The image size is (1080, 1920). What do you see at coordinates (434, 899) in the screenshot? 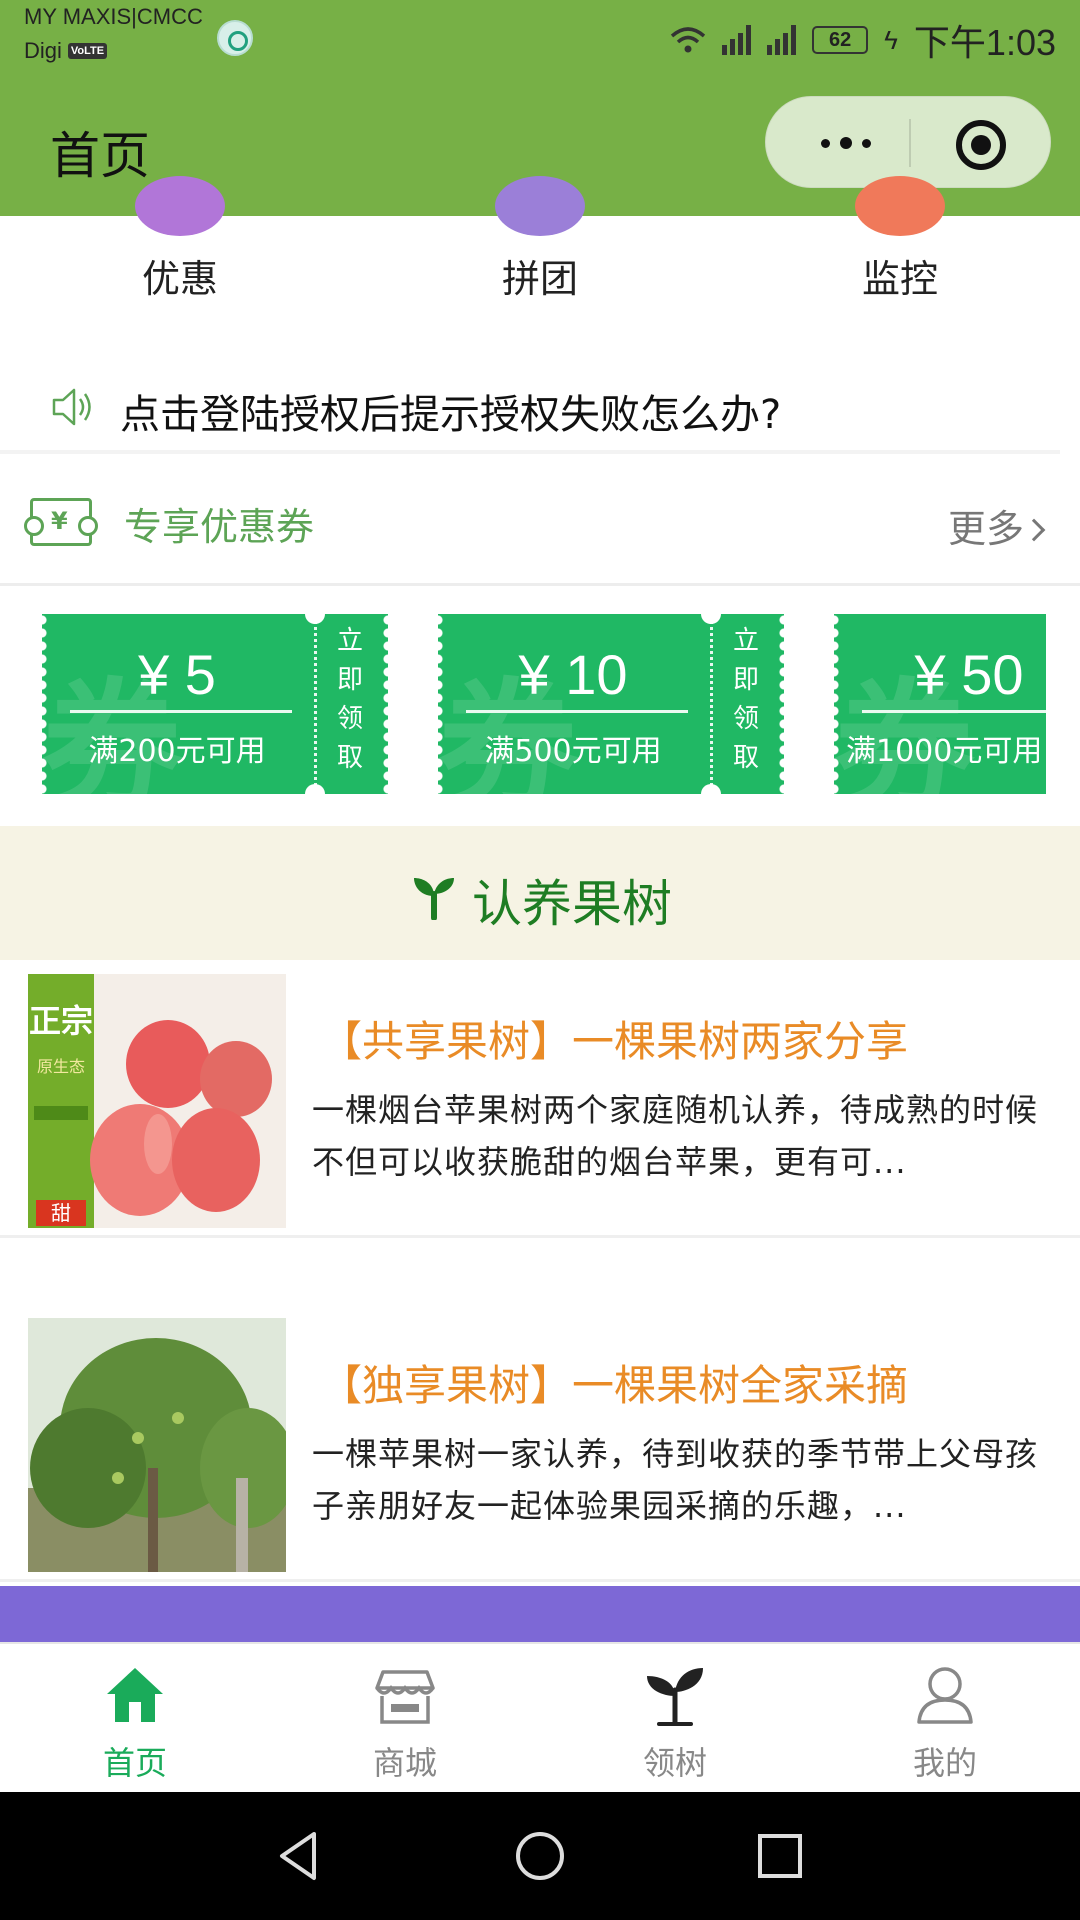
I see `sprout-icon` at bounding box center [434, 899].